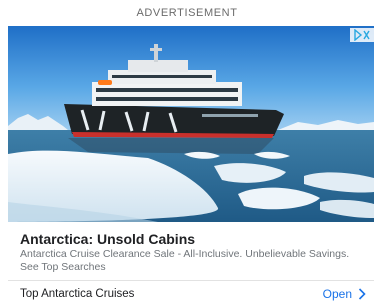 This screenshot has width=374, height=308. I want to click on ad-headline: Antarctica: Unsold Cabins, so click(107, 239).